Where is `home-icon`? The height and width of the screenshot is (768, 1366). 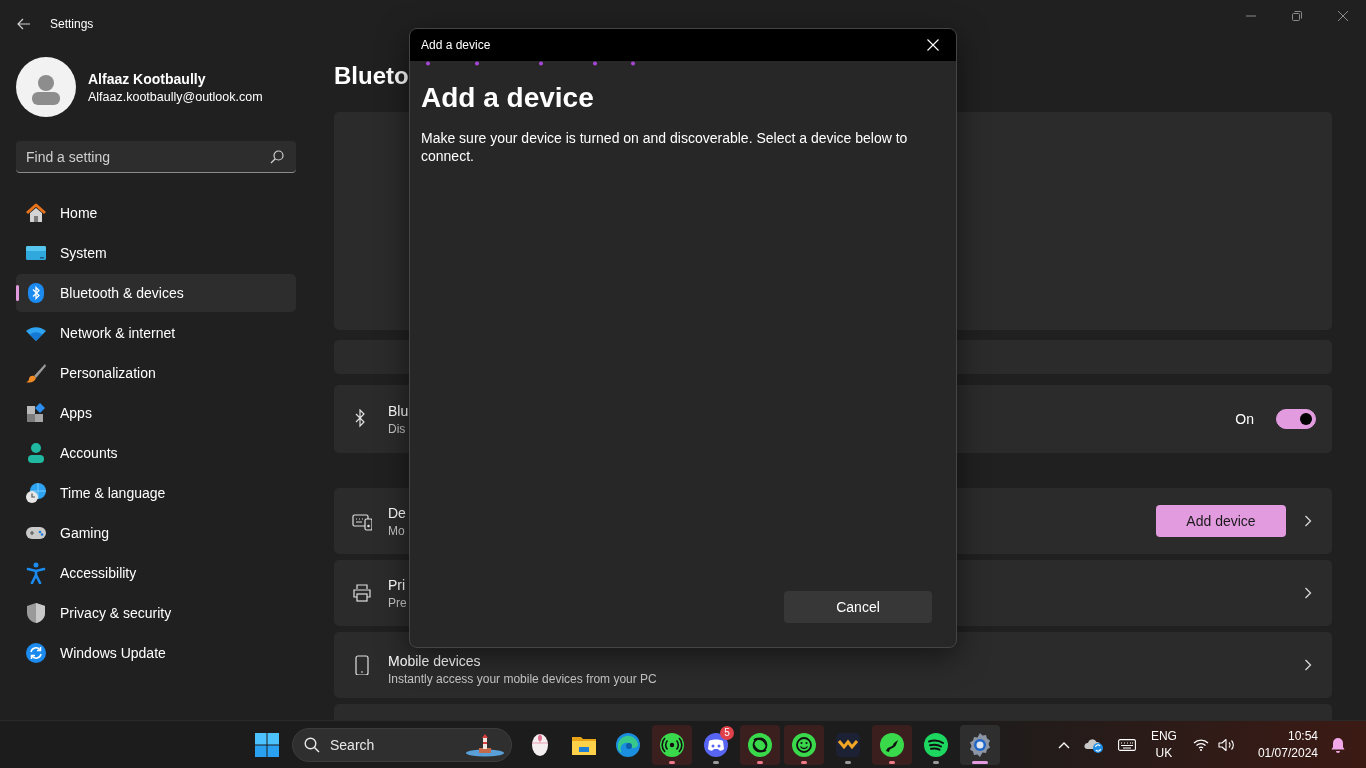 home-icon is located at coordinates (36, 213).